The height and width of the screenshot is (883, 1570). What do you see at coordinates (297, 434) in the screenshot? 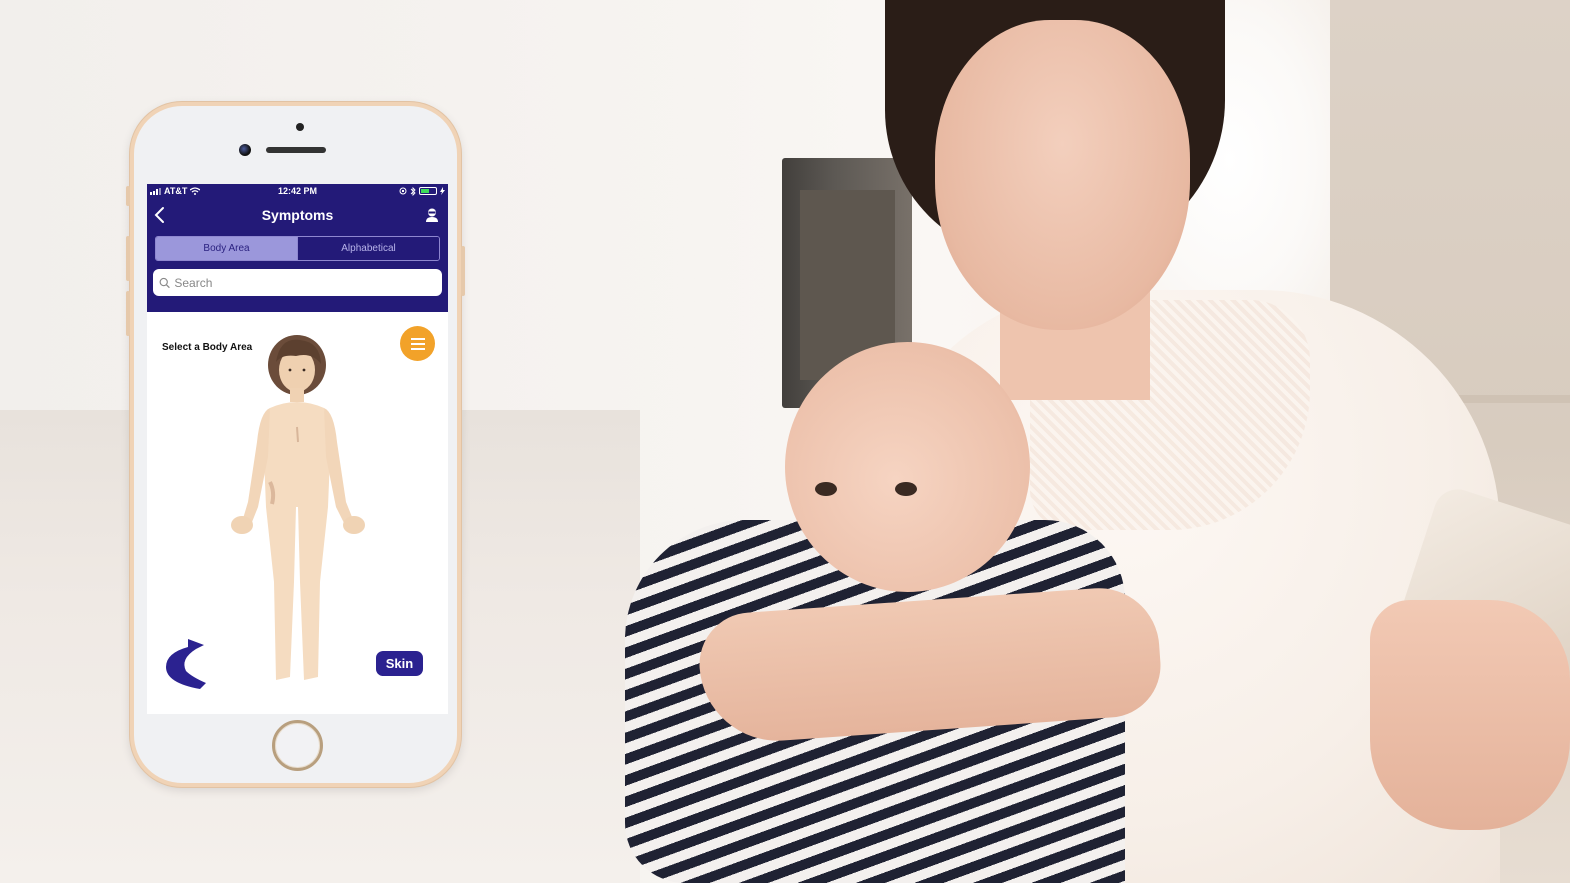
I see `figure-shading` at bounding box center [297, 434].